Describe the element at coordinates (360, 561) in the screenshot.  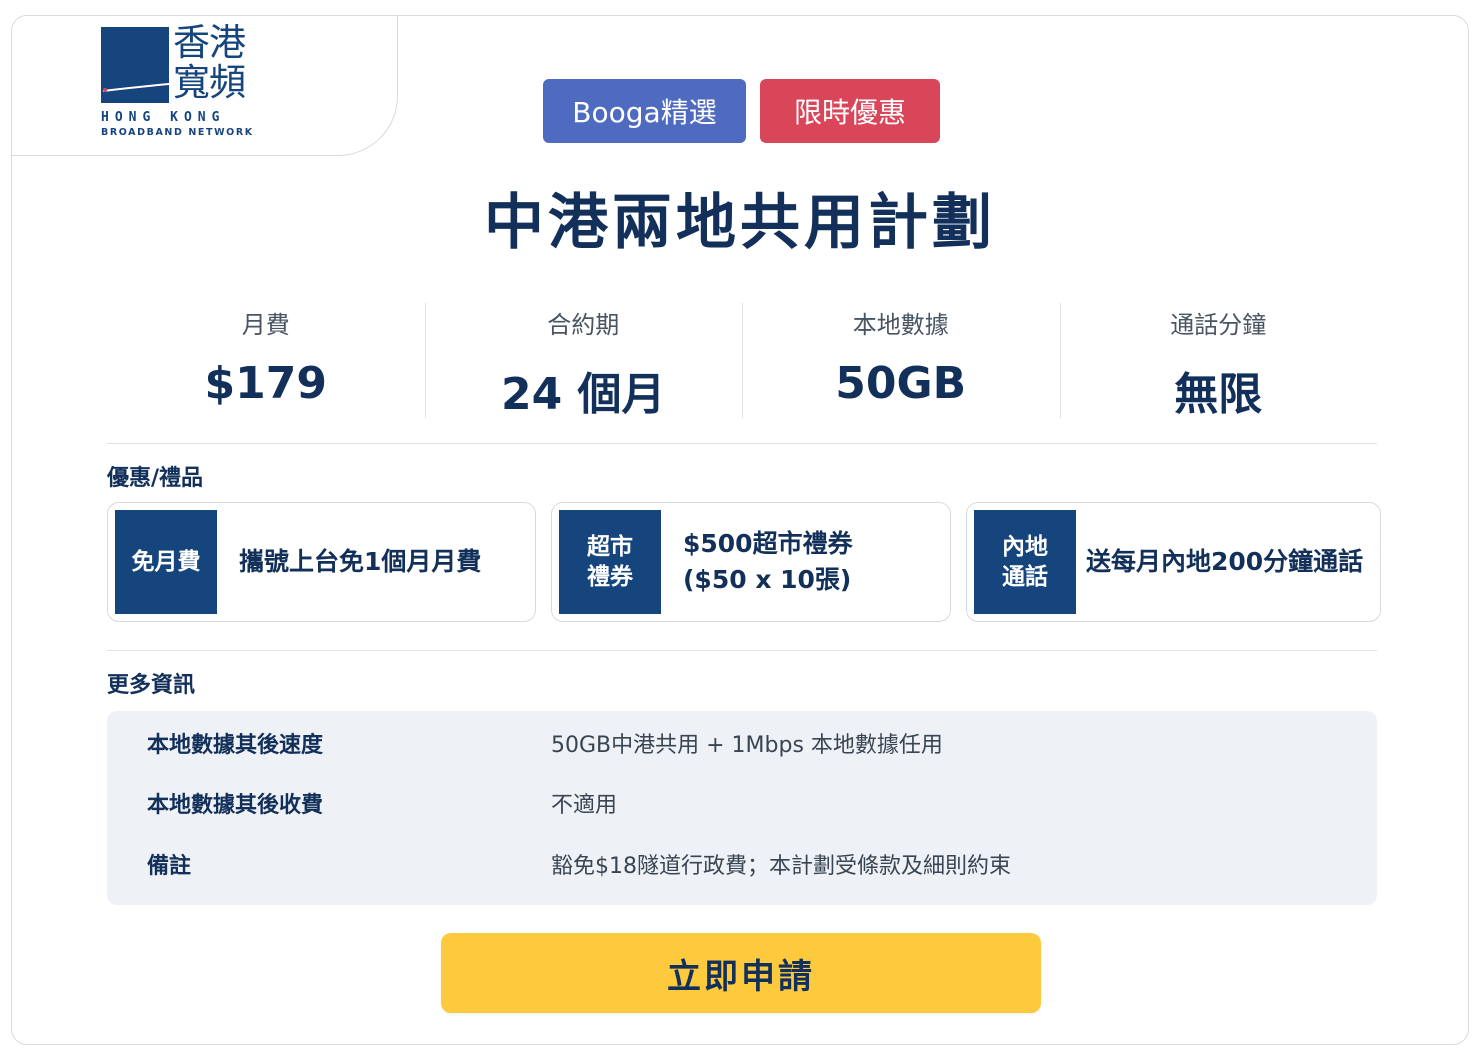
I see `offer-text-line1: 攜號上台免1個月月費` at that location.